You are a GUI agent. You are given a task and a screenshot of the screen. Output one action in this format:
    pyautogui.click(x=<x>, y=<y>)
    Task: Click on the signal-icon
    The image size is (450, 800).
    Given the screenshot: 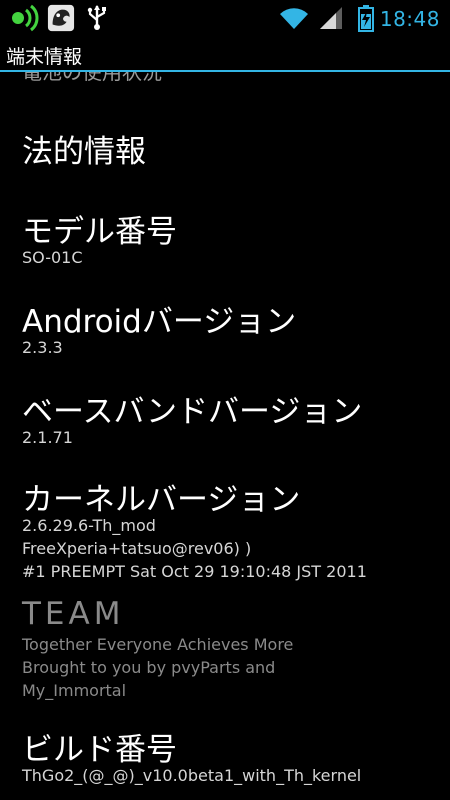 What is the action you would take?
    pyautogui.click(x=331, y=18)
    